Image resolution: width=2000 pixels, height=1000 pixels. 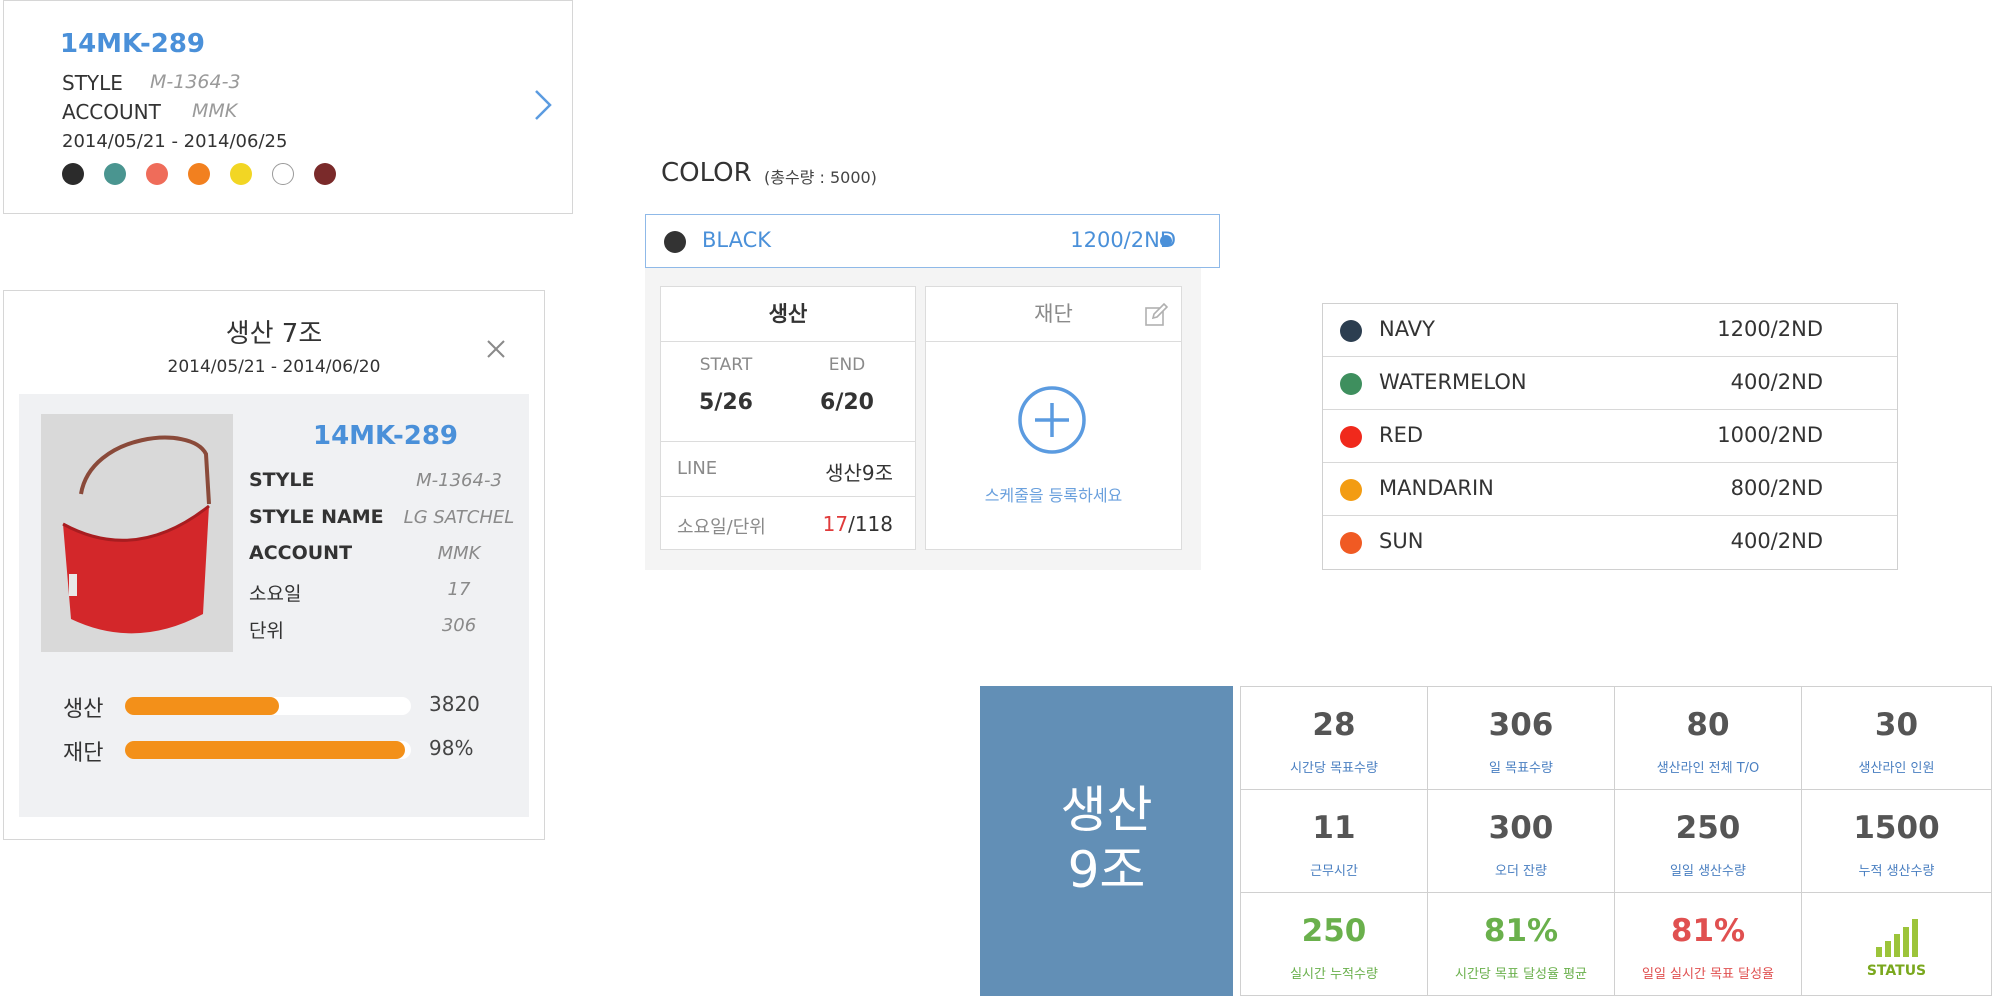 What do you see at coordinates (1610, 383) in the screenshot?
I see `color-list-item: WATERMELON 400/2ND` at bounding box center [1610, 383].